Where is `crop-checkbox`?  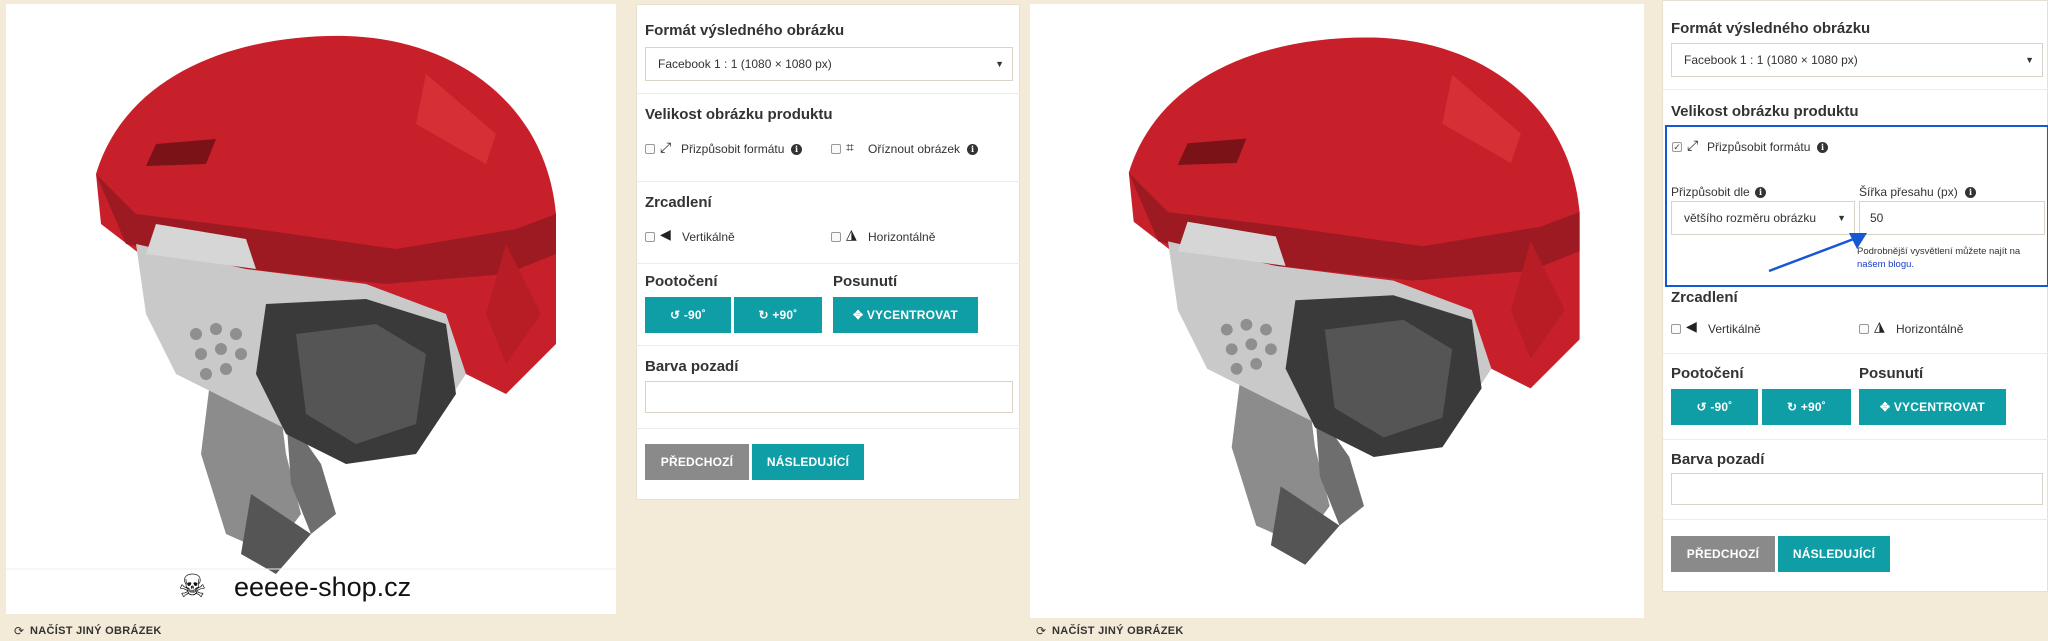
crop-checkbox is located at coordinates (836, 149).